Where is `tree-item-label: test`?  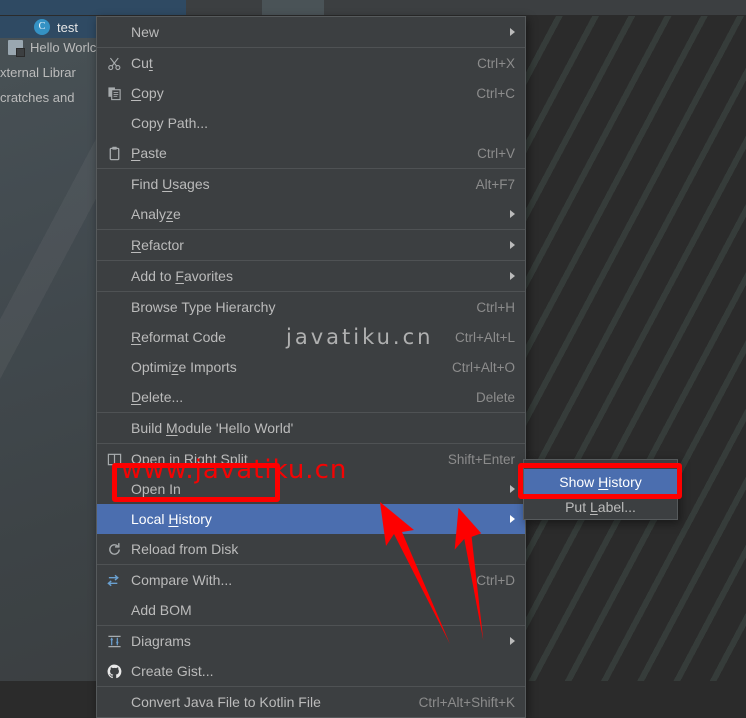 tree-item-label: test is located at coordinates (67, 27).